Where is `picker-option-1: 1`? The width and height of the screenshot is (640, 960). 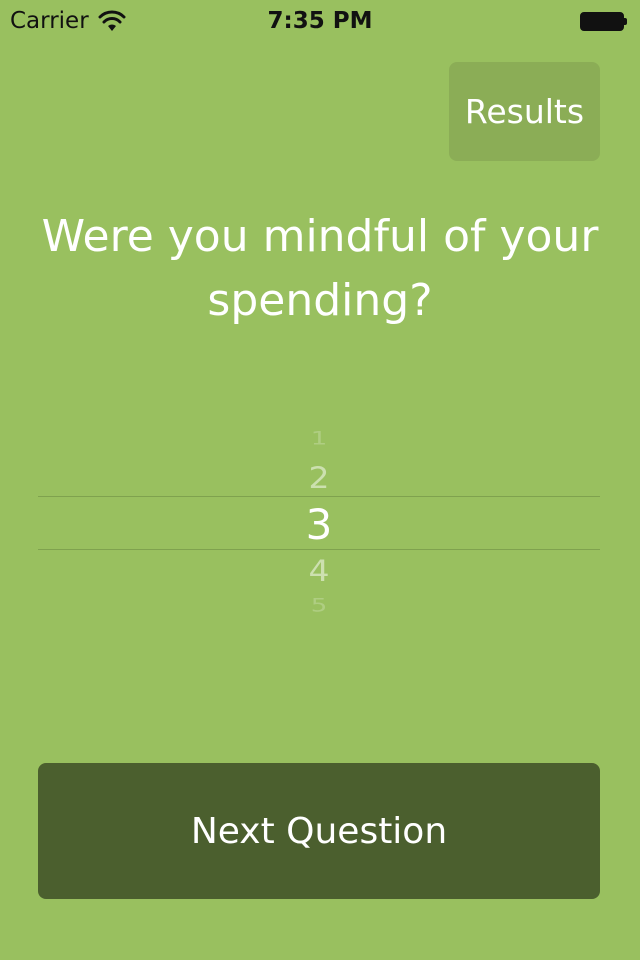 picker-option-1: 1 is located at coordinates (319, 439).